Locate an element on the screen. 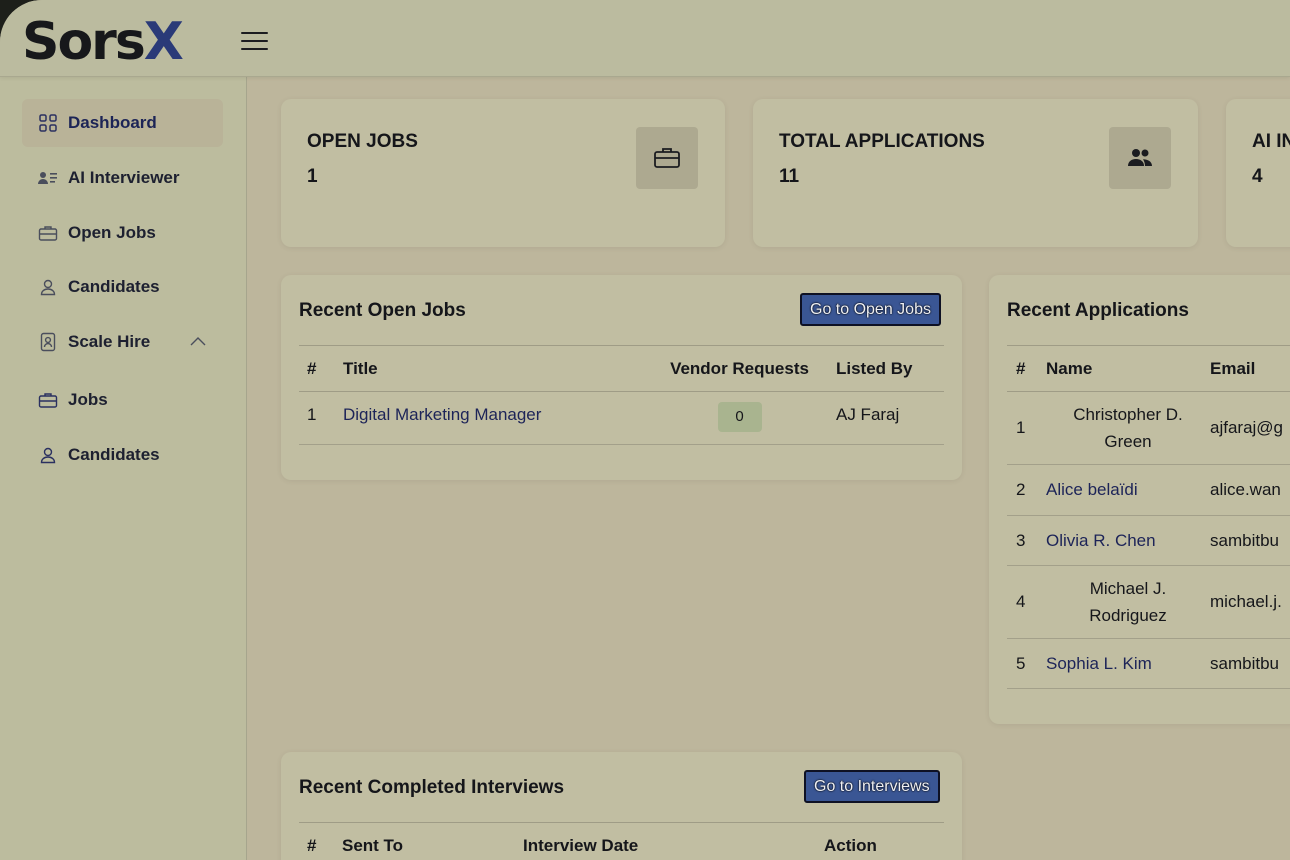  name-line: Michael J. is located at coordinates (1128, 588).